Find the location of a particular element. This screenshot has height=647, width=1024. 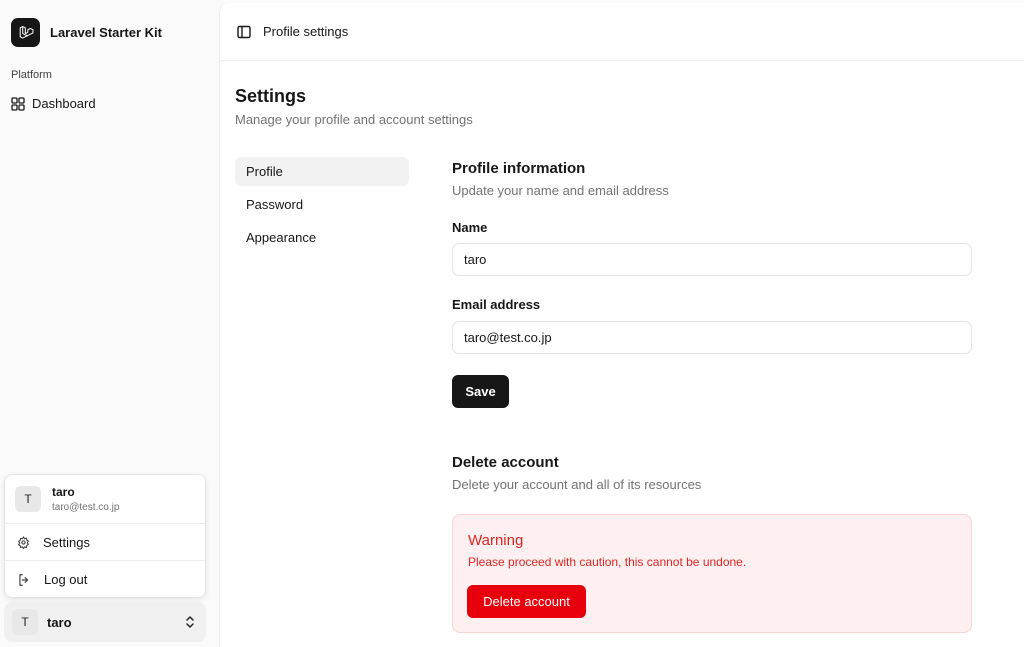

breadcrumb: Profile settings is located at coordinates (305, 31).